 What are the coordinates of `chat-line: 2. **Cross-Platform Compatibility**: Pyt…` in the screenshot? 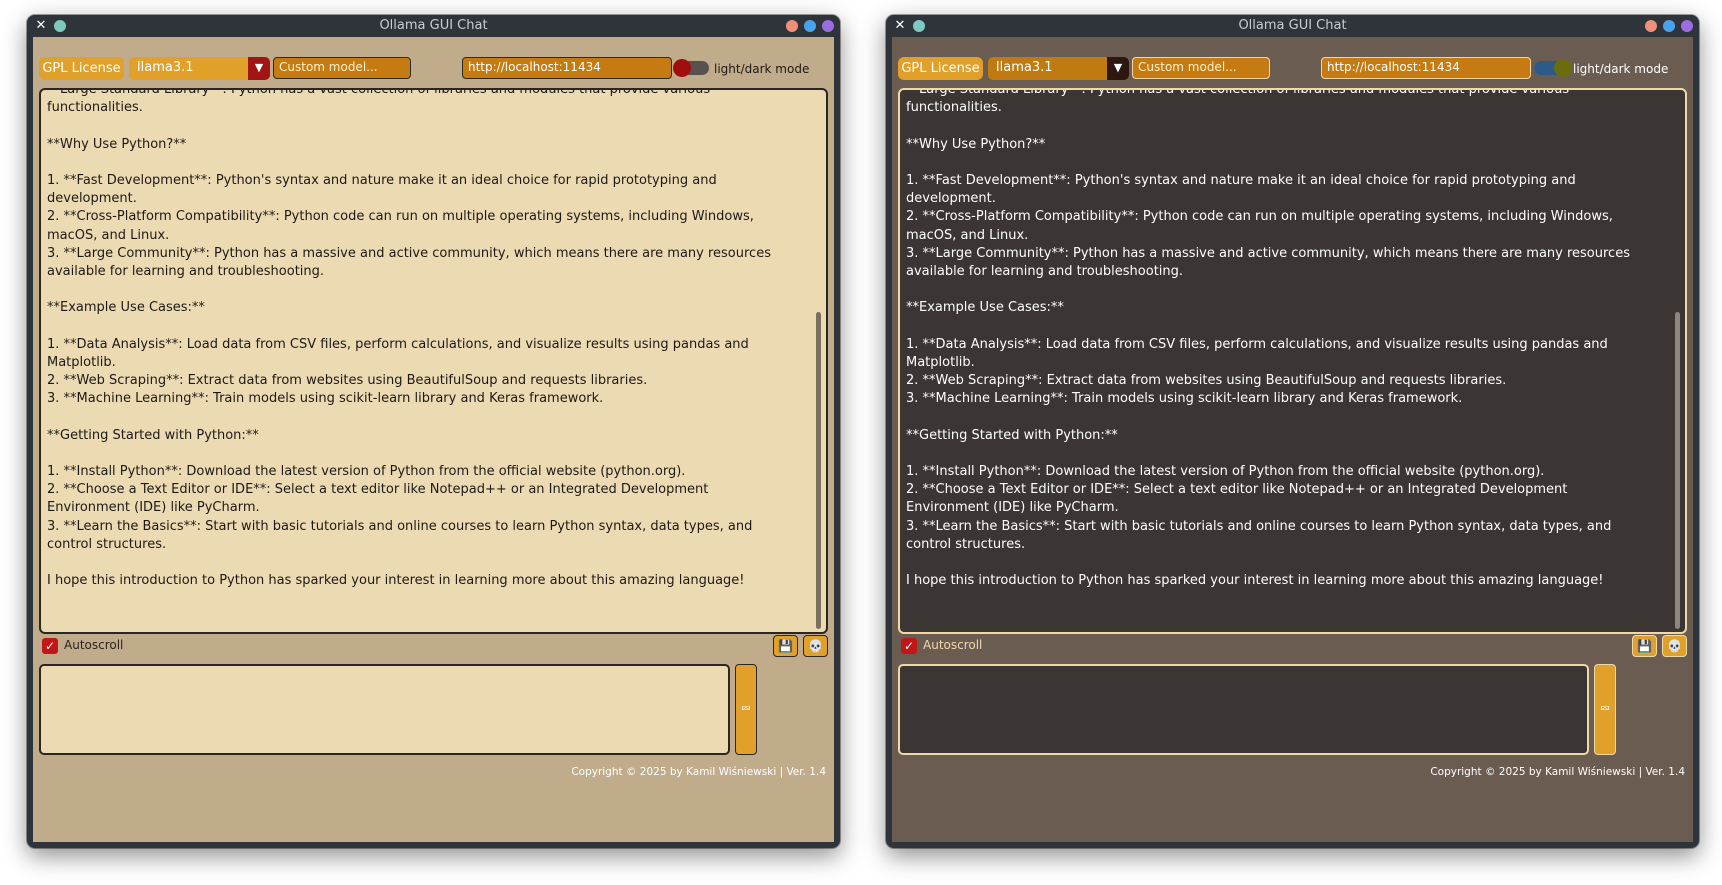 It's located at (400, 217).